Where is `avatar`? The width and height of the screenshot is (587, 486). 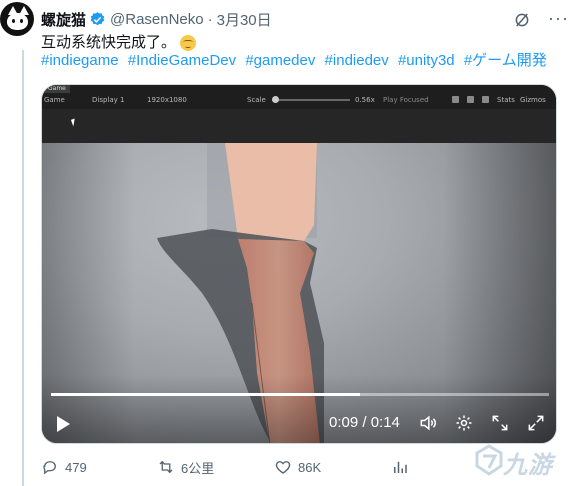
avatar is located at coordinates (17, 19).